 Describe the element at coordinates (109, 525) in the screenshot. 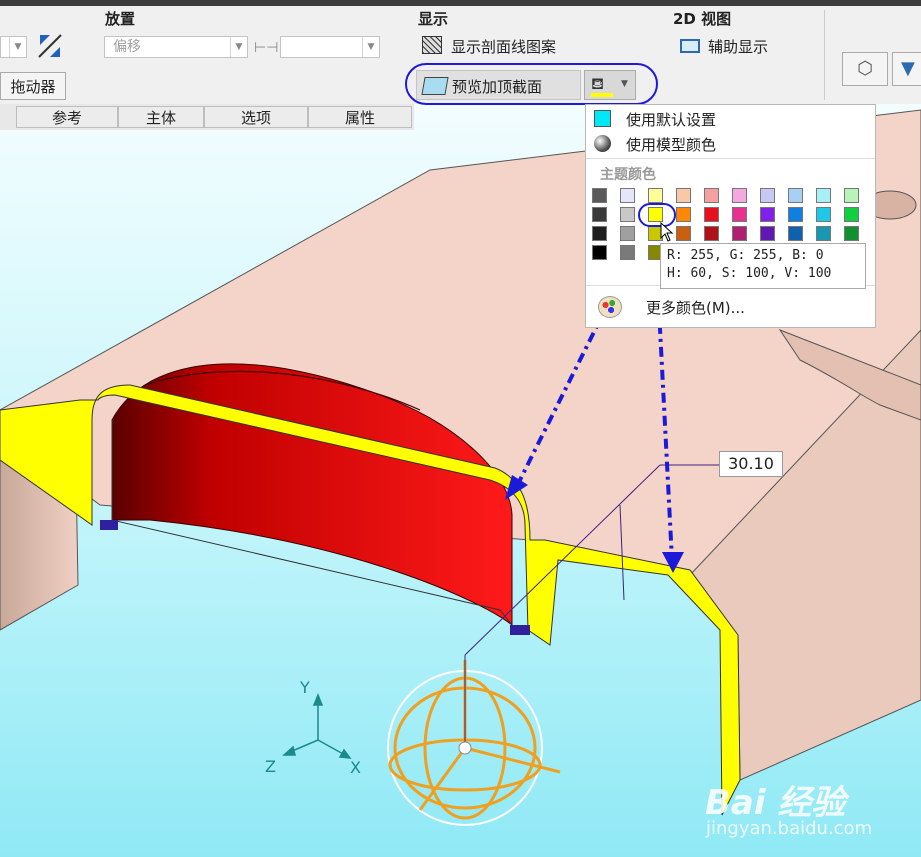

I see `cap-marker-left` at that location.